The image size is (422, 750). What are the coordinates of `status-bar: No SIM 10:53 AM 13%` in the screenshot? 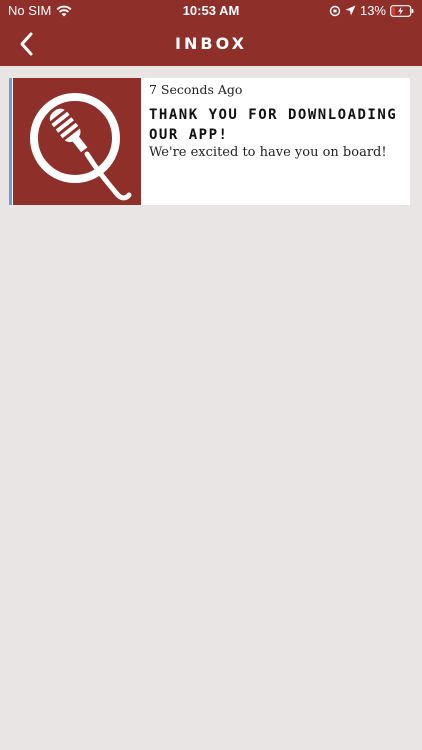 It's located at (211, 11).